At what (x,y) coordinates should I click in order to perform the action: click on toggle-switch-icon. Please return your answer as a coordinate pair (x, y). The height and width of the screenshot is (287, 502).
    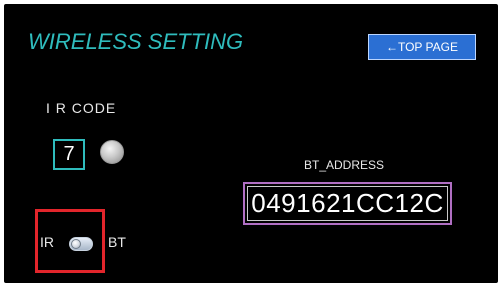
    Looking at the image, I should click on (81, 244).